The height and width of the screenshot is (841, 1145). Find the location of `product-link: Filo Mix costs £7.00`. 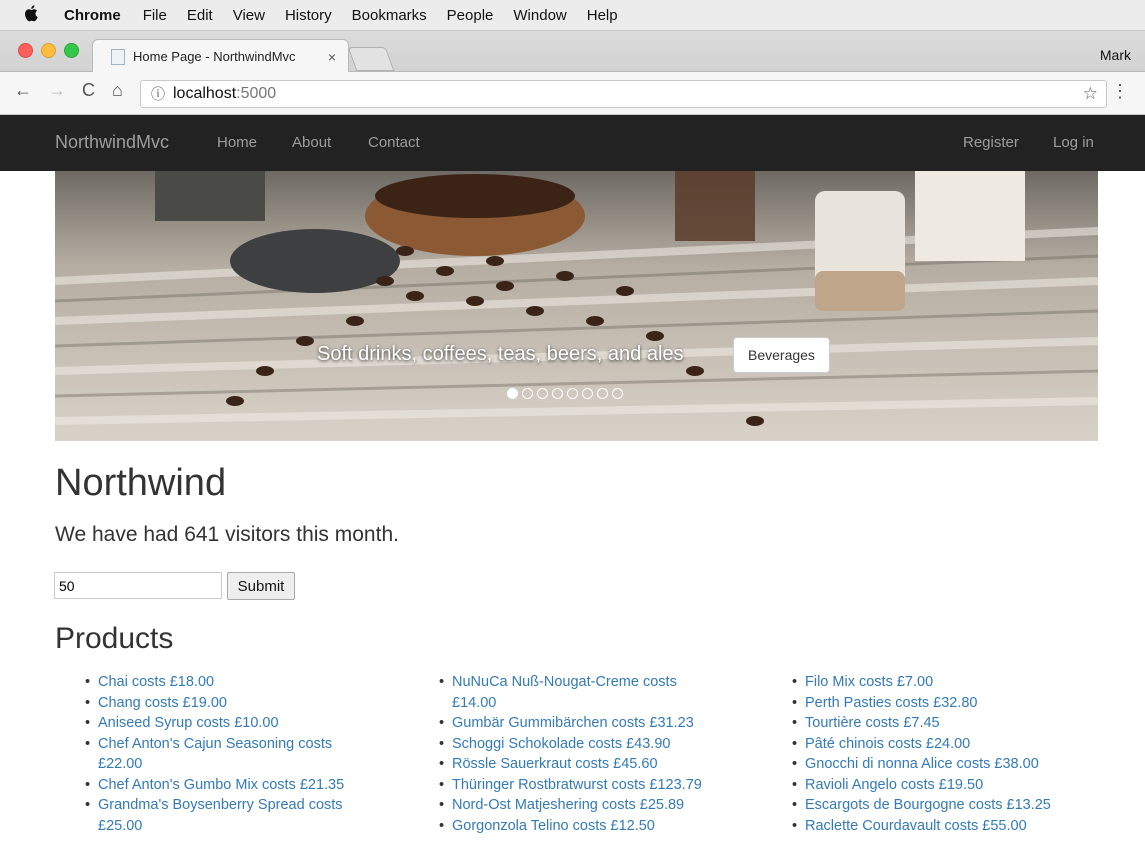

product-link: Filo Mix costs £7.00 is located at coordinates (922, 682).